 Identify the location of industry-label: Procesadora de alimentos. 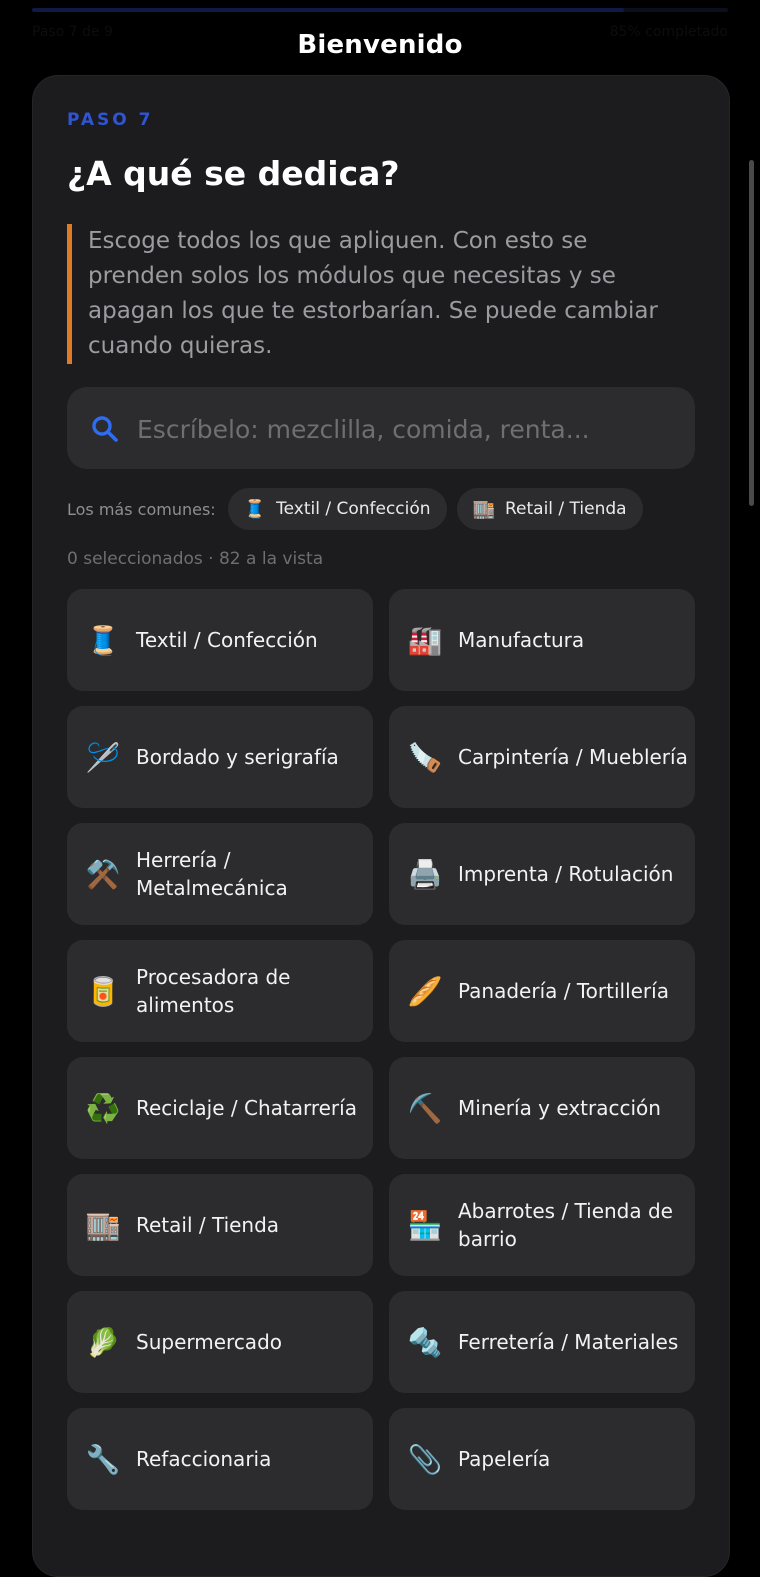
(213, 991).